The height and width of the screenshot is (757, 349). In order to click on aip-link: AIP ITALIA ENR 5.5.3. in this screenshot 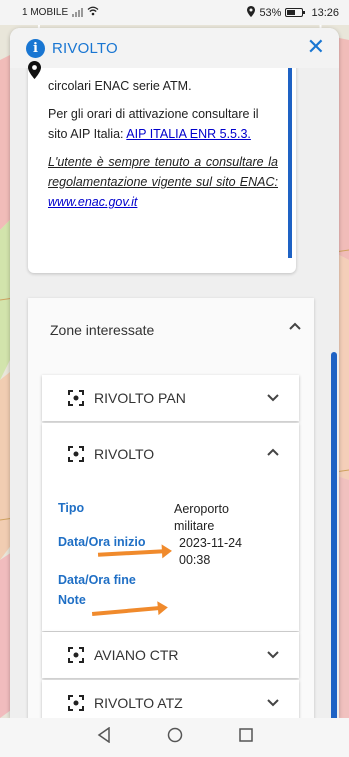, I will do `click(188, 134)`.